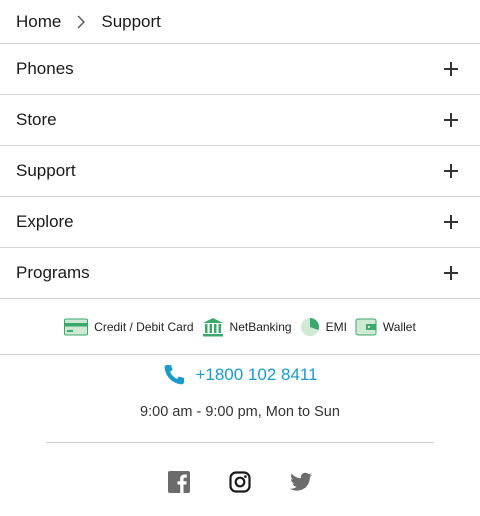 The width and height of the screenshot is (480, 516). Describe the element at coordinates (36, 119) in the screenshot. I see `accordion-label: Store` at that location.